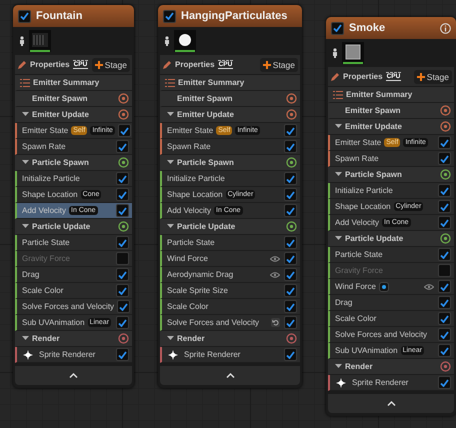 The width and height of the screenshot is (456, 428). Describe the element at coordinates (230, 275) in the screenshot. I see `module-row: Aerodynamic Drag` at that location.